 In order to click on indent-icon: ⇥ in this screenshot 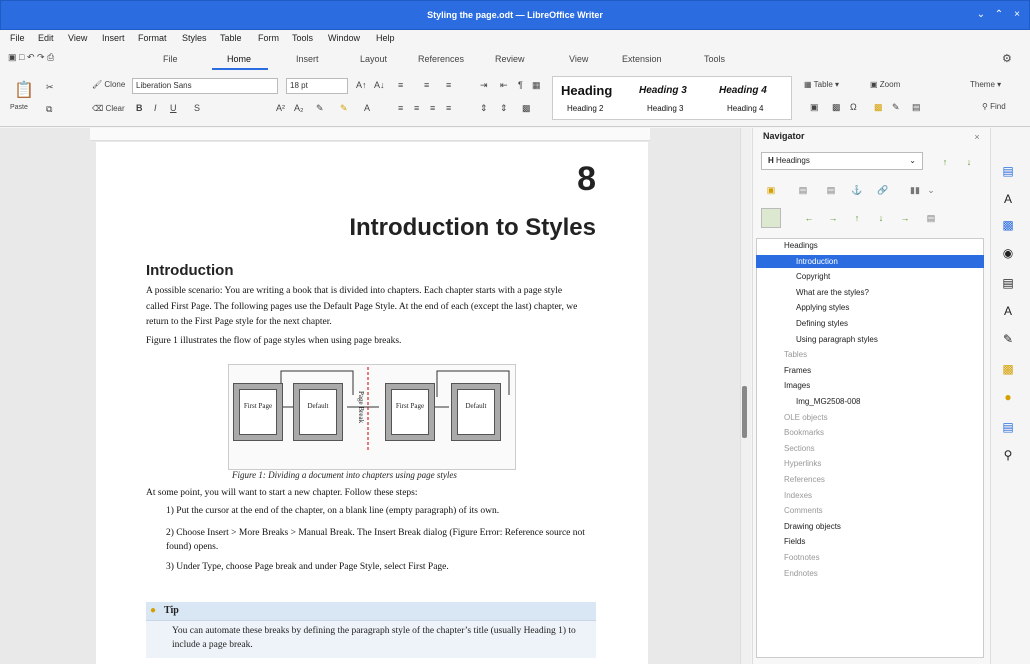, I will do `click(484, 85)`.